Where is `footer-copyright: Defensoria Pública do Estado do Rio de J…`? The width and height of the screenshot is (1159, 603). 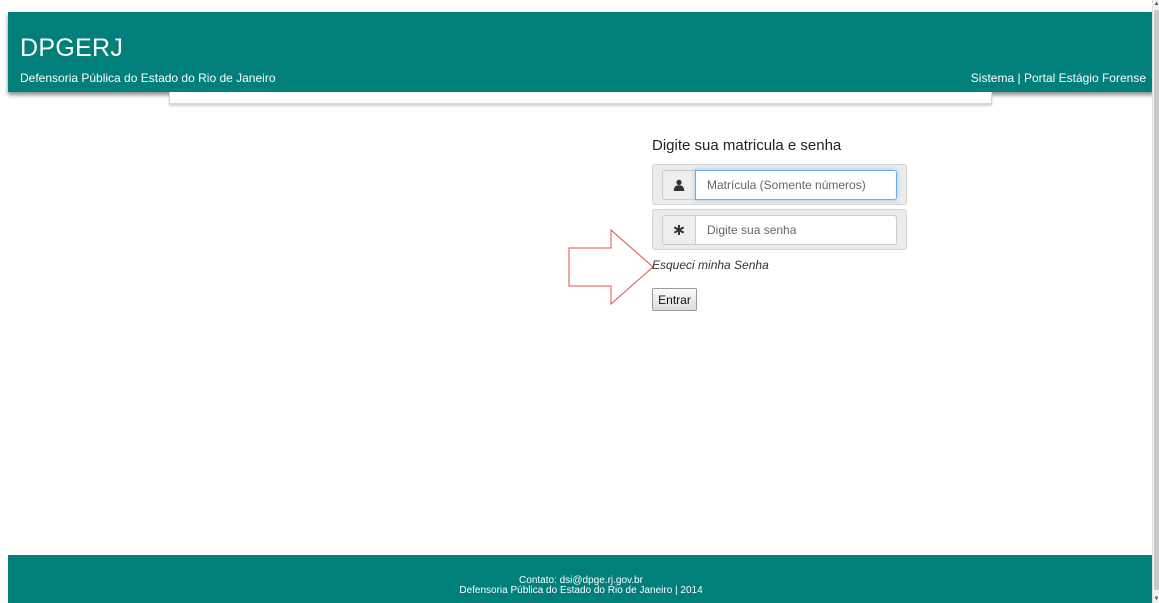
footer-copyright: Defensoria Pública do Estado do Rio de J… is located at coordinates (581, 590).